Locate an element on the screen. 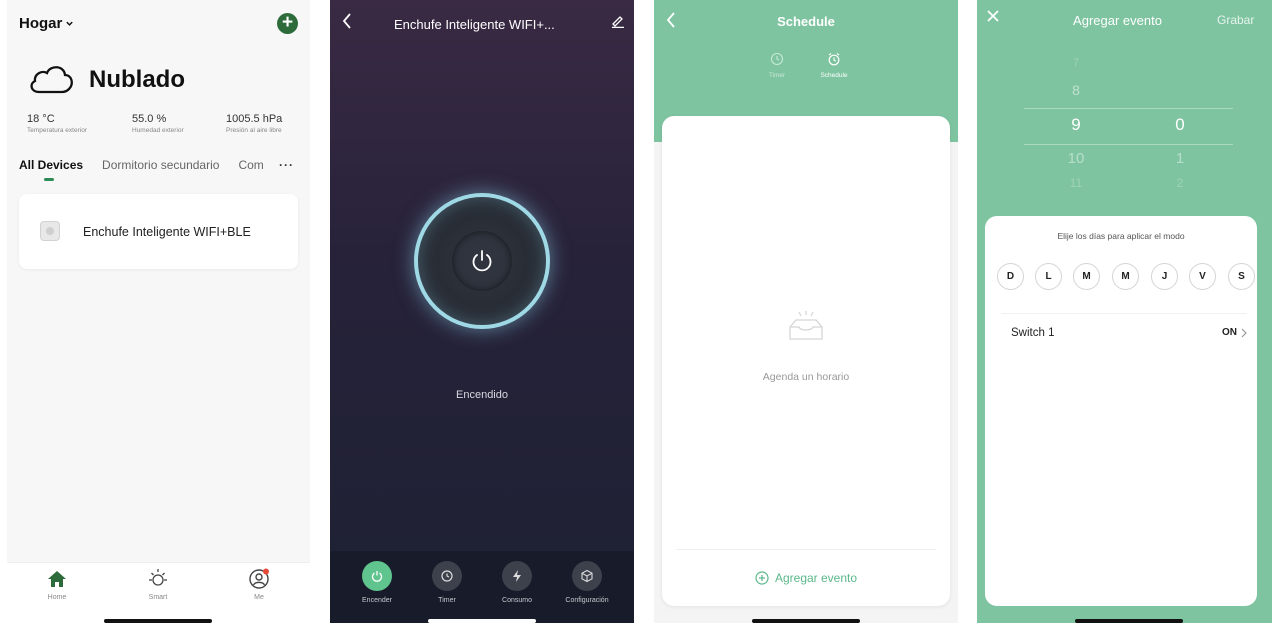  chevron-right-icon is located at coordinates (1244, 332).